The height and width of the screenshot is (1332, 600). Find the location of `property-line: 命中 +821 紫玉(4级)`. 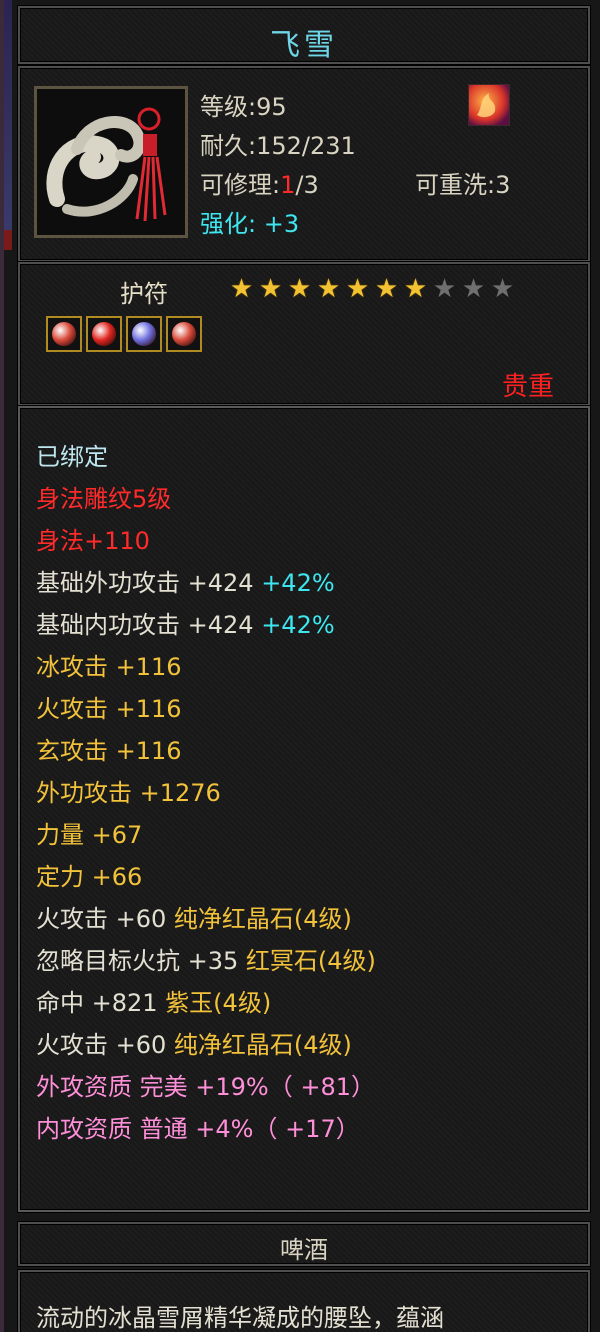

property-line: 命中 +821 紫玉(4级) is located at coordinates (206, 1003).